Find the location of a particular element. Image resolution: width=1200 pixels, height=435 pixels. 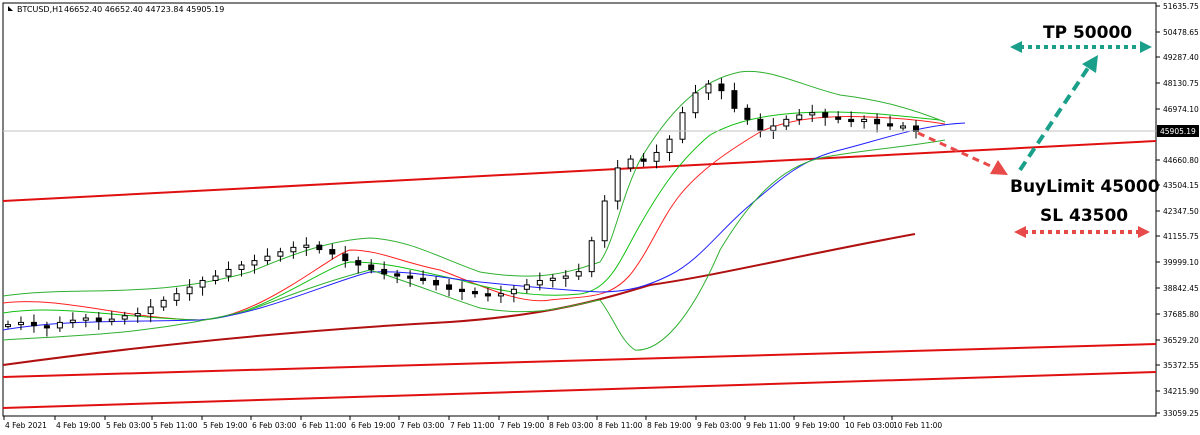

time-axis-label: 10 Feb 03:00 is located at coordinates (869, 425).